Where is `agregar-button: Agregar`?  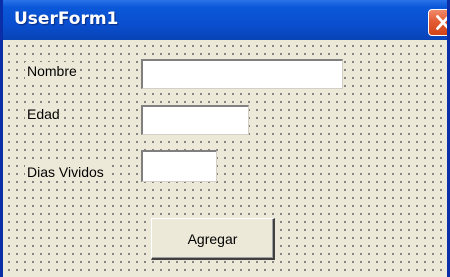 agregar-button: Agregar is located at coordinates (213, 239).